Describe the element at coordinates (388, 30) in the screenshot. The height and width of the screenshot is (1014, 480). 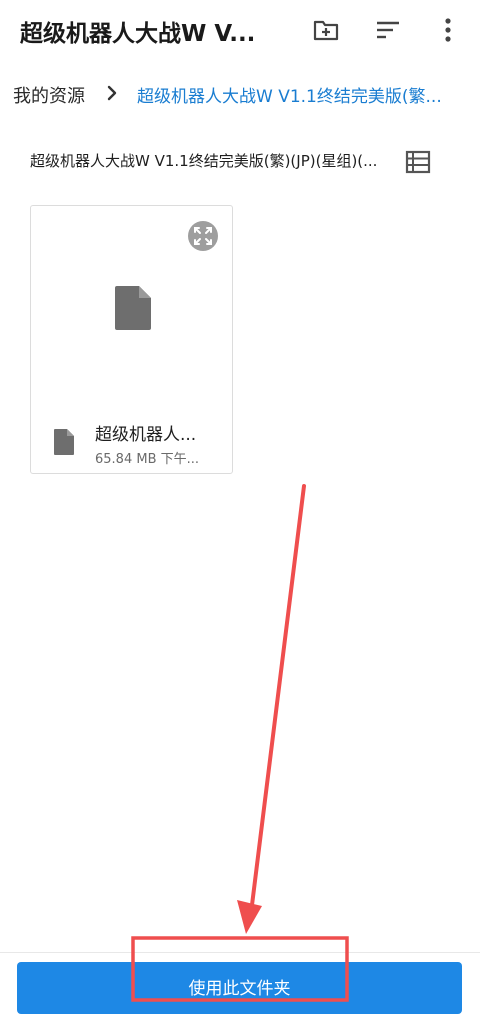
I see `sort-icon` at that location.